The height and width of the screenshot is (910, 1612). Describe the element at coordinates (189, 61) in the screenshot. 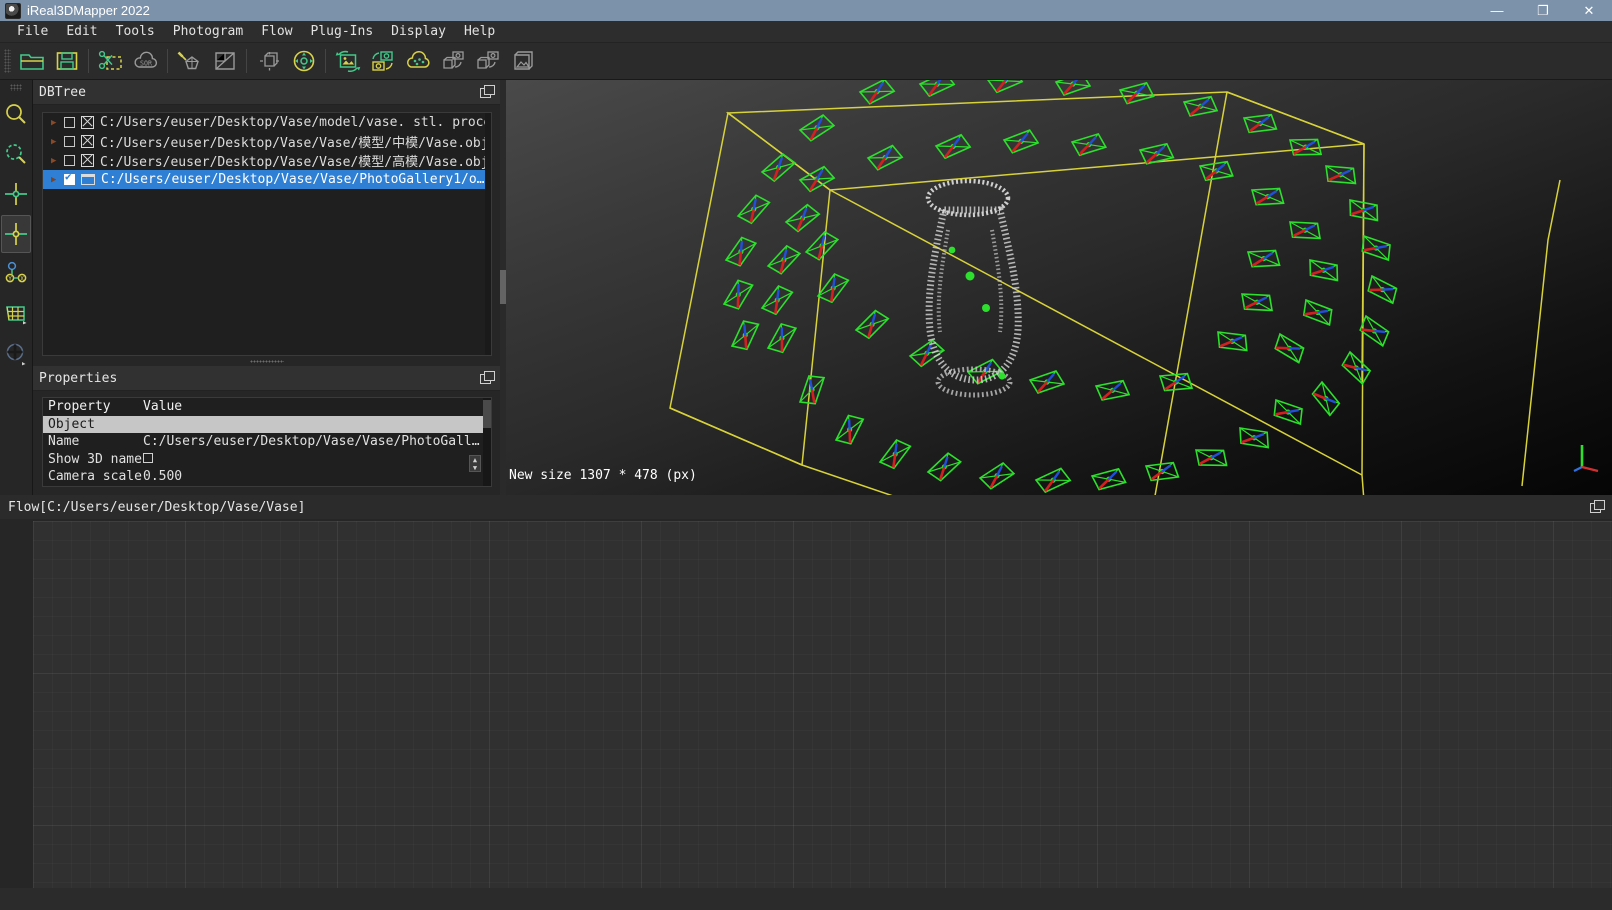

I see `hammer-mesh-icon` at that location.